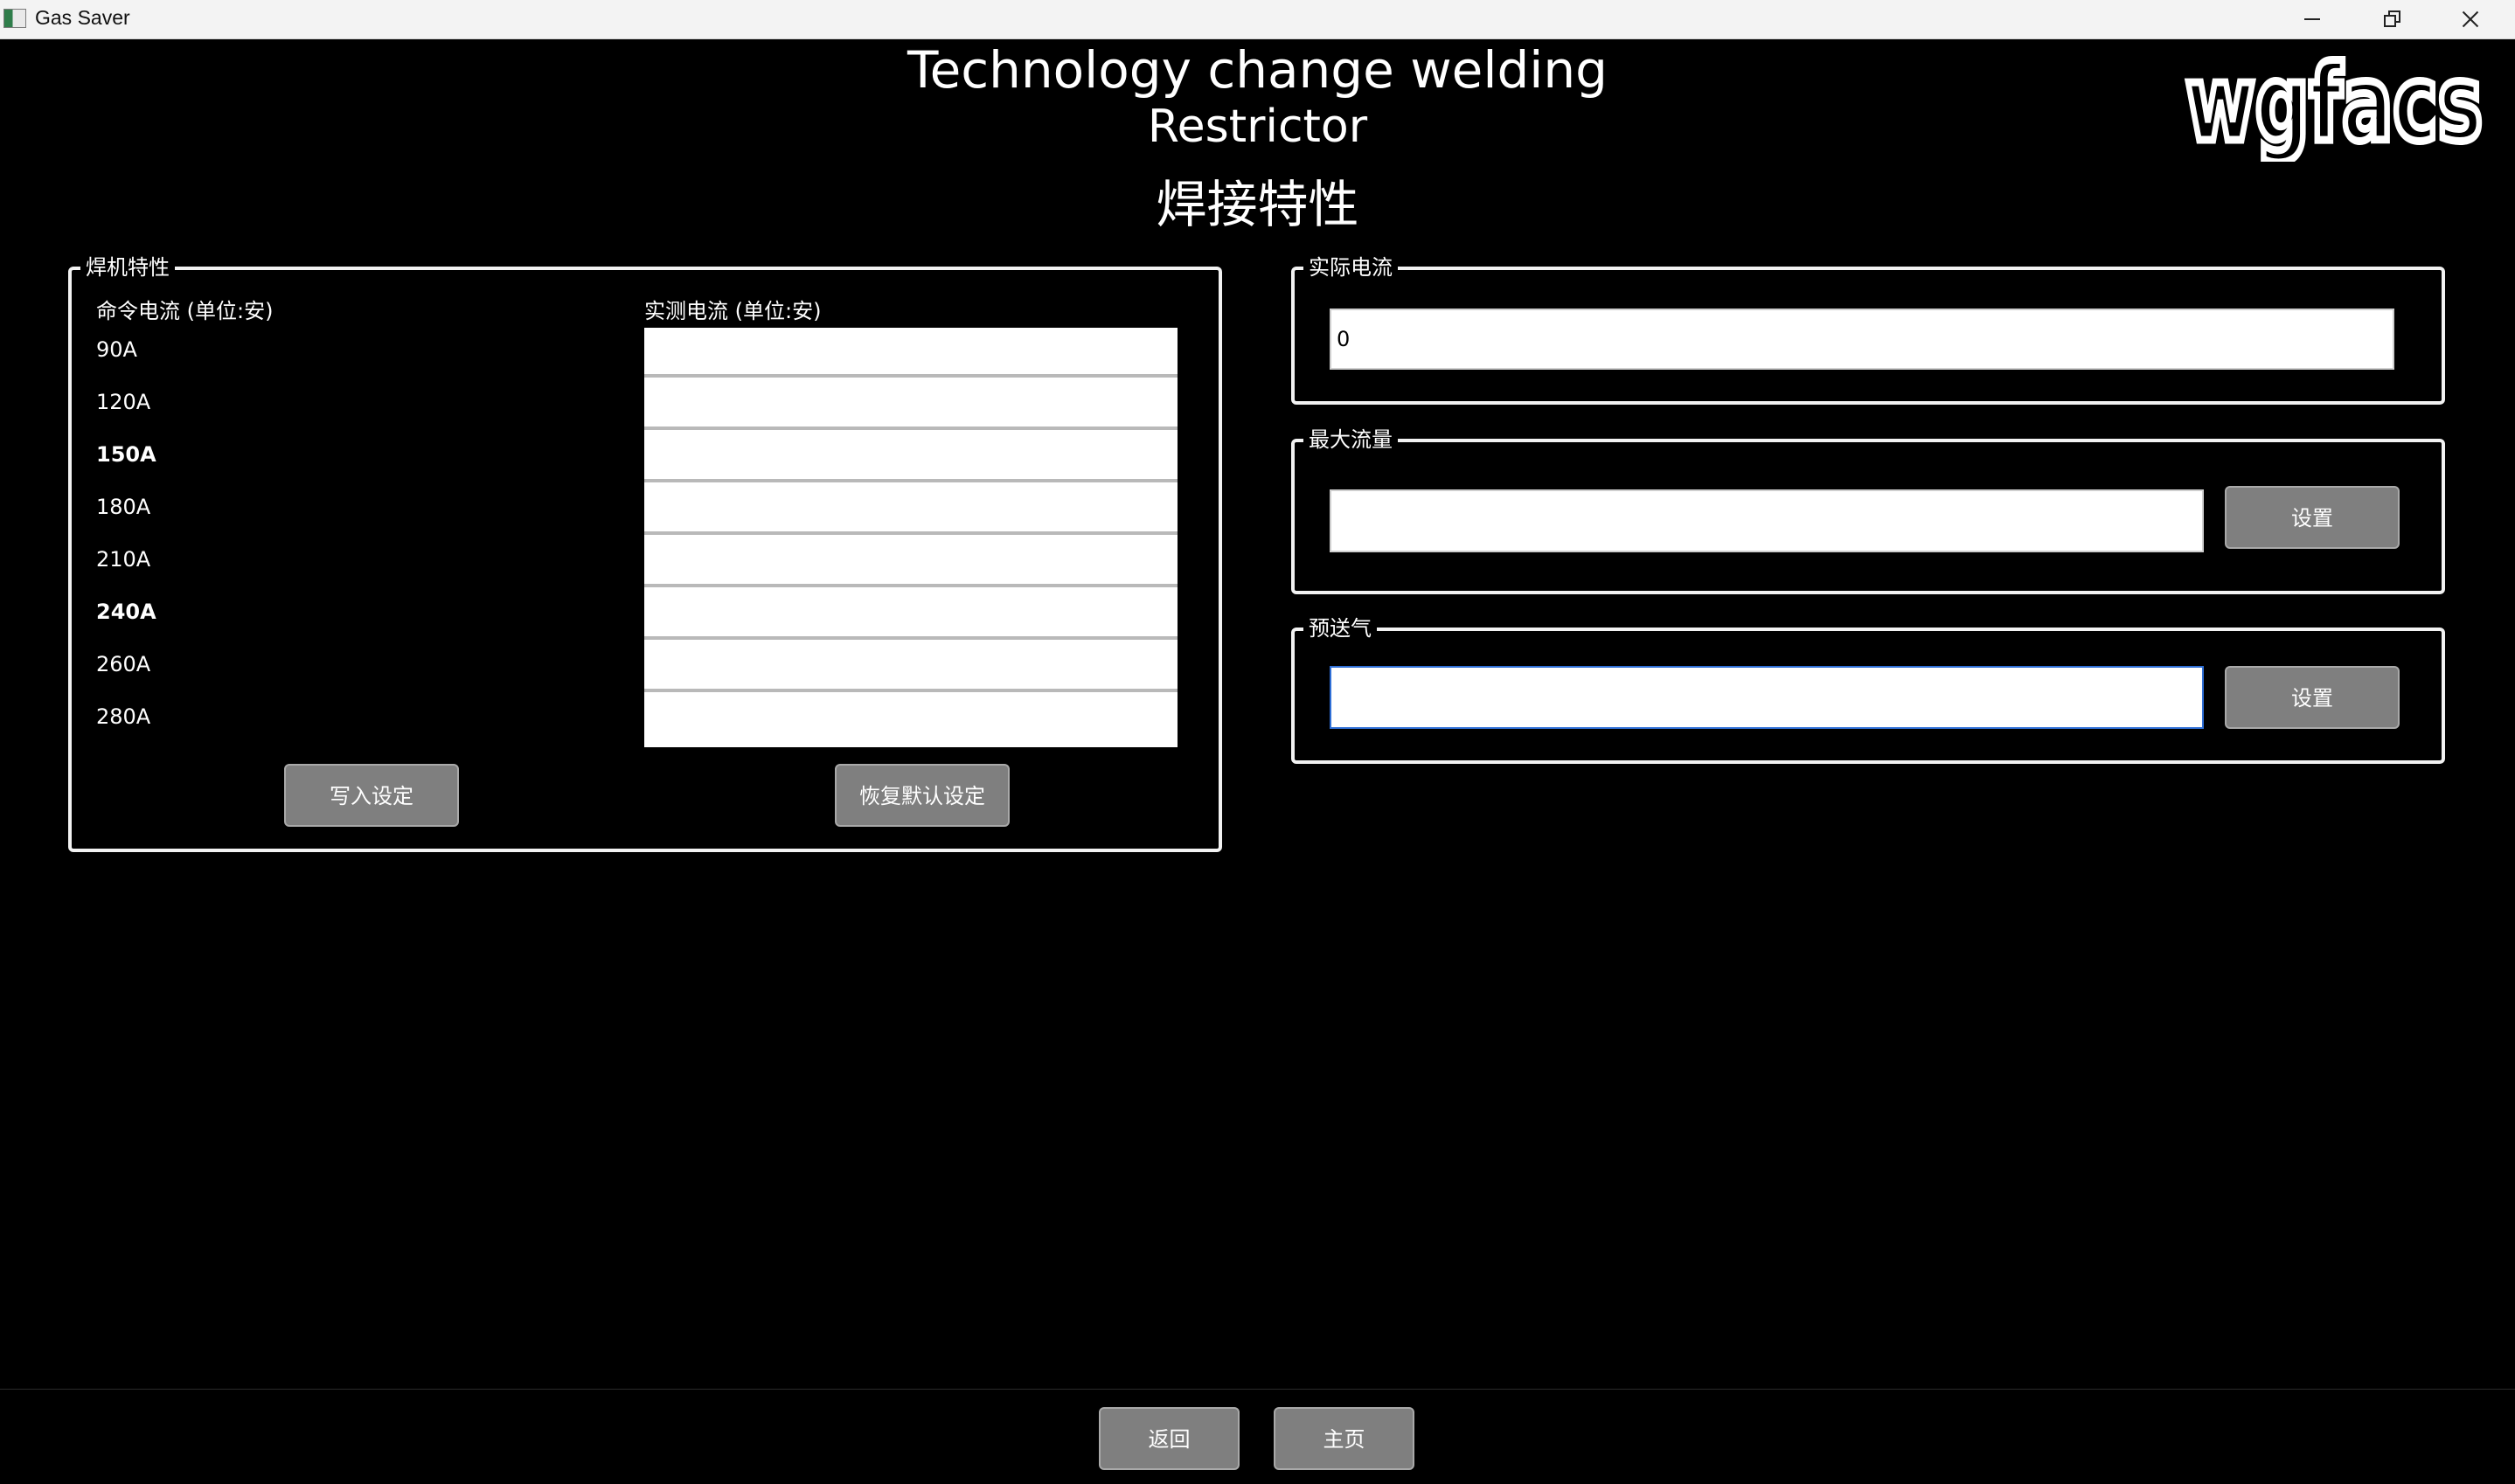 The height and width of the screenshot is (1484, 2515). Describe the element at coordinates (2313, 517) in the screenshot. I see `max-flow-set-button: 设置` at that location.